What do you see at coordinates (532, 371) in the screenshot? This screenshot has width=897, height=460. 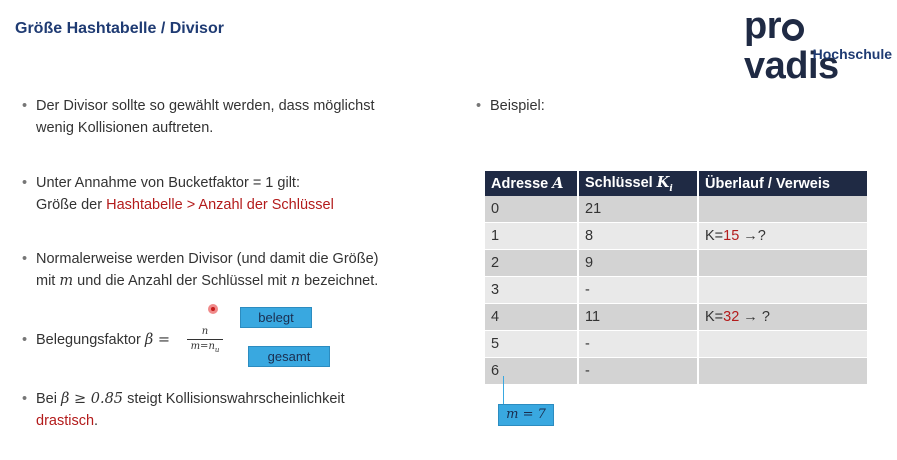 I see `cell-adresse: 6` at bounding box center [532, 371].